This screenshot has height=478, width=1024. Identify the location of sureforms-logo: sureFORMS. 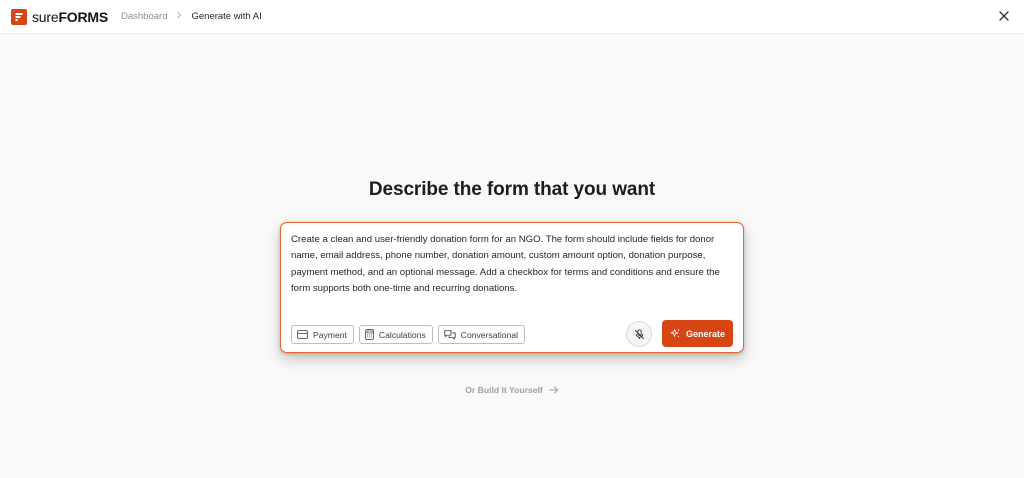
(59, 16).